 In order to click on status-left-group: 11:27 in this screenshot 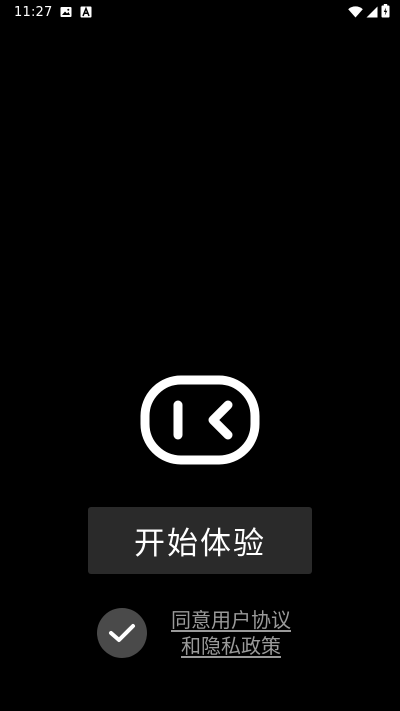, I will do `click(53, 12)`.